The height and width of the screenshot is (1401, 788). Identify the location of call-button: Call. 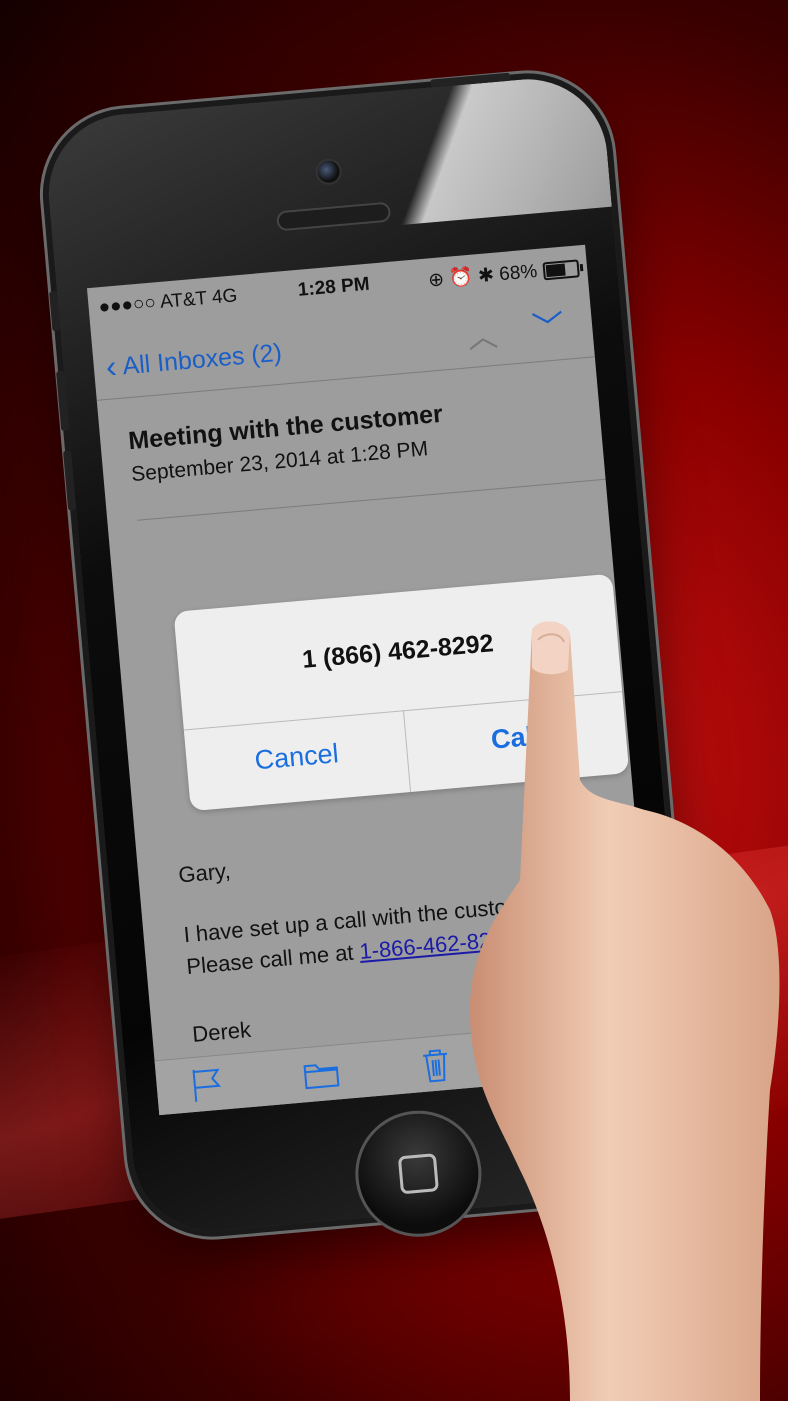
(516, 738).